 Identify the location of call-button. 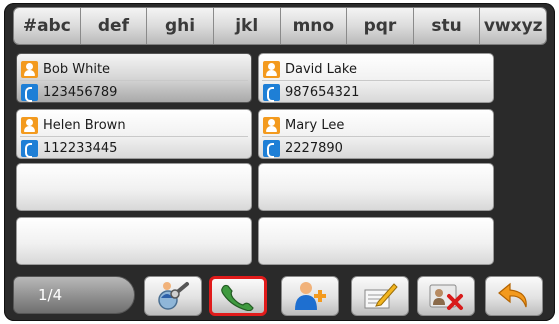
(238, 296).